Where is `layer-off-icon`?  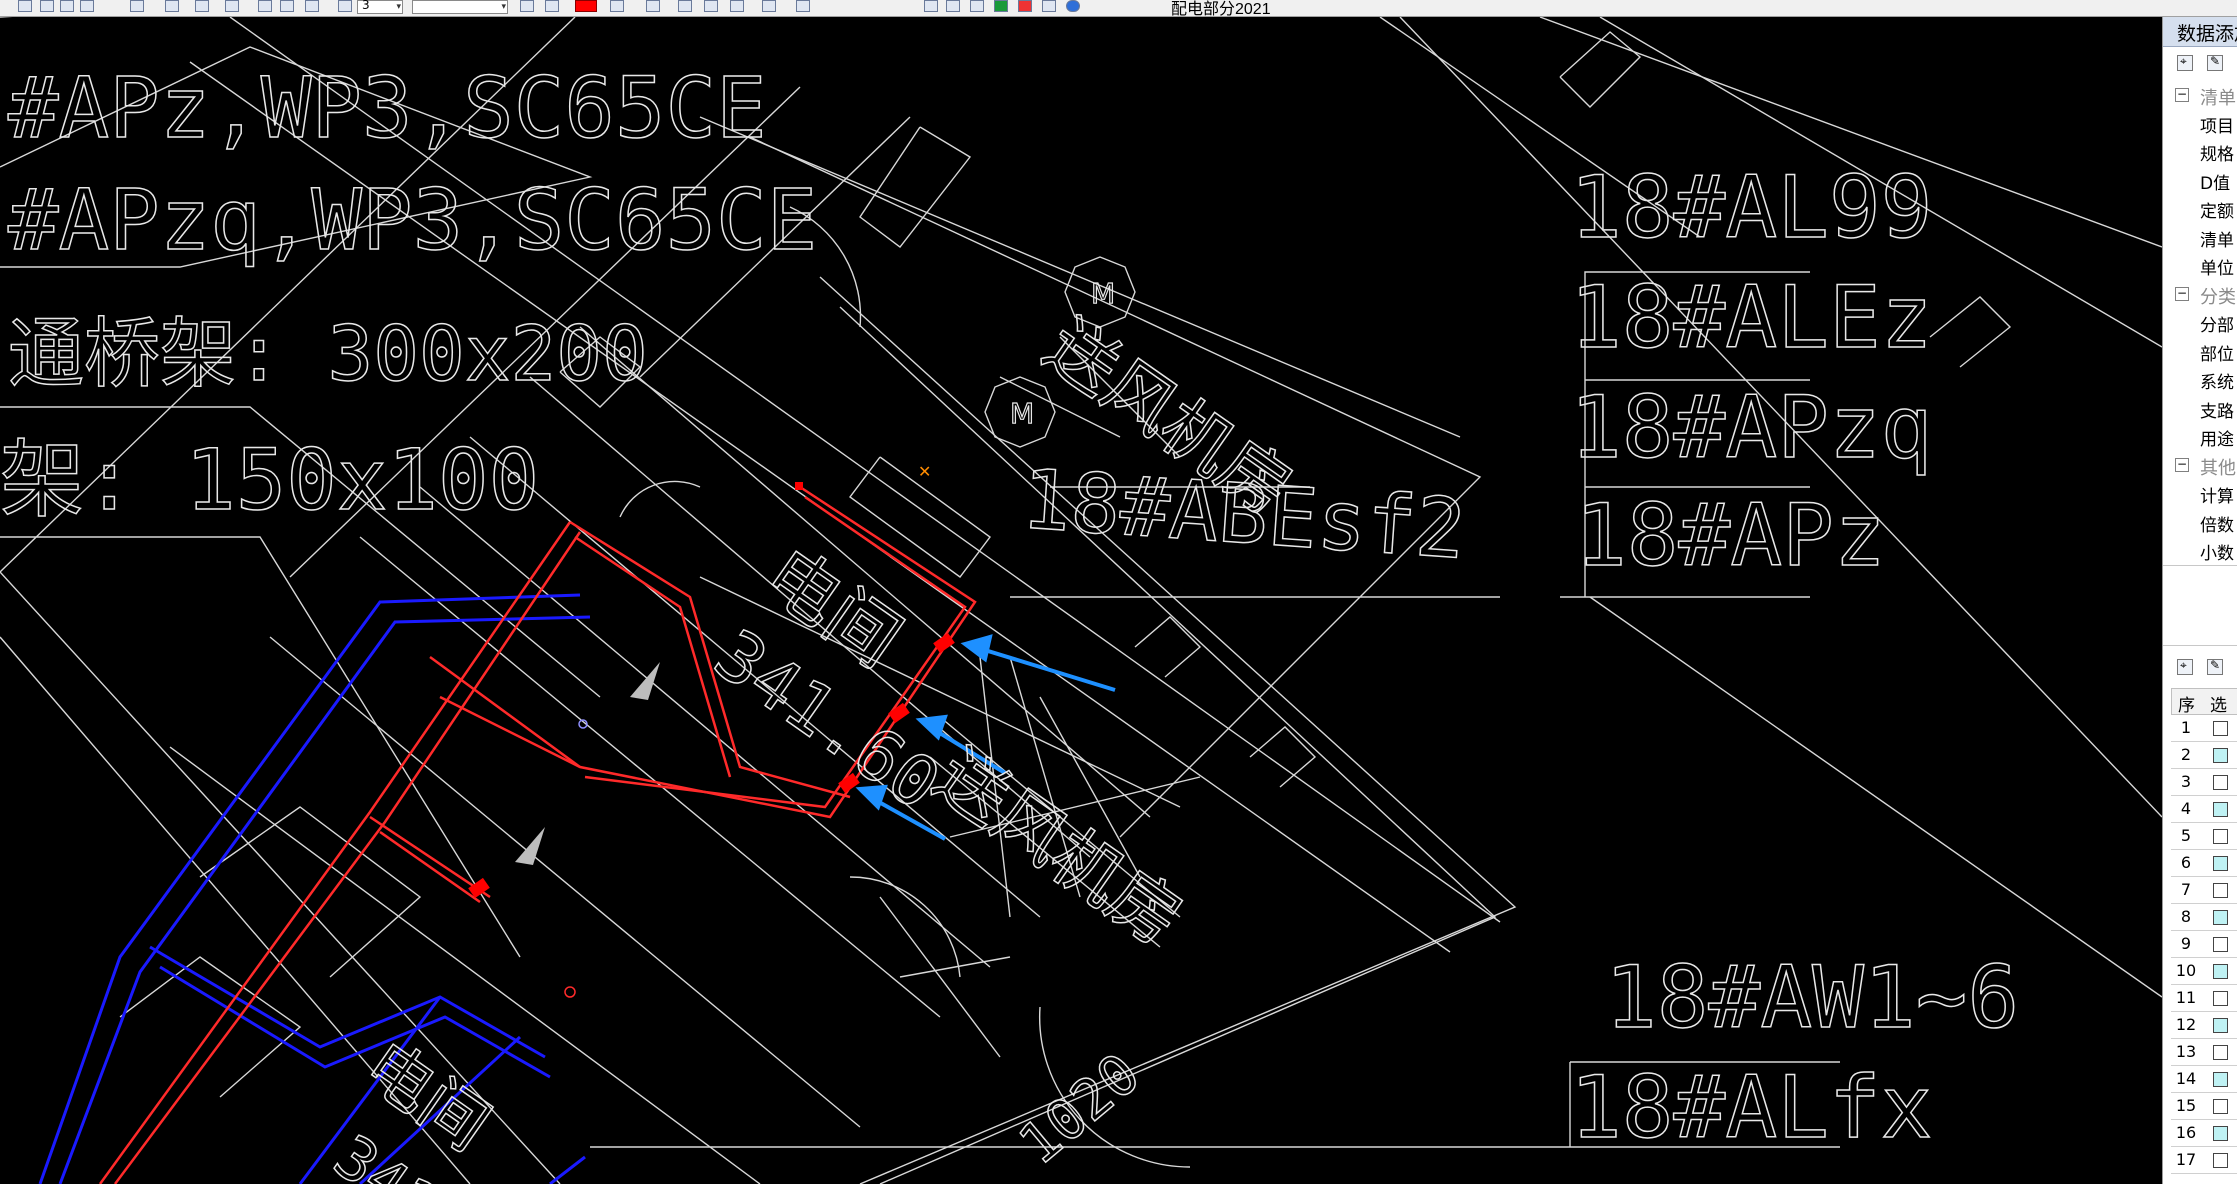
layer-off-icon is located at coordinates (552, 6).